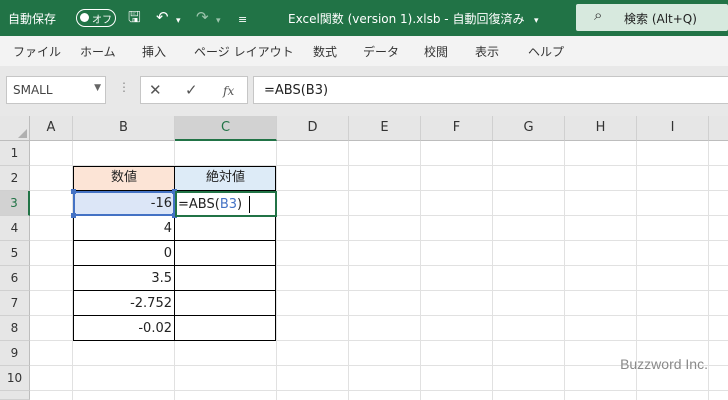 The width and height of the screenshot is (728, 400). What do you see at coordinates (436, 51) in the screenshot?
I see `tab-review: 校閲` at bounding box center [436, 51].